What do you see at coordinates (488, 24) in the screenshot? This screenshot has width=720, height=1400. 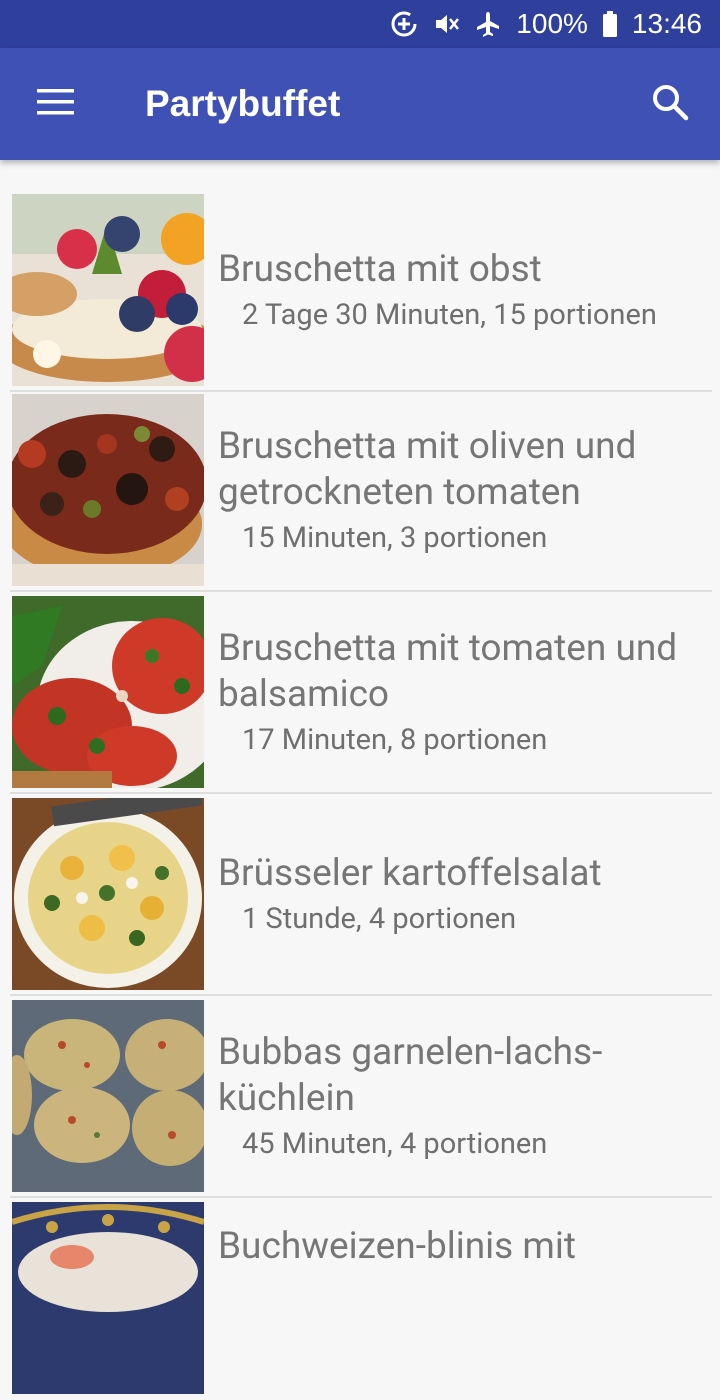 I see `airplane-mode-icon` at bounding box center [488, 24].